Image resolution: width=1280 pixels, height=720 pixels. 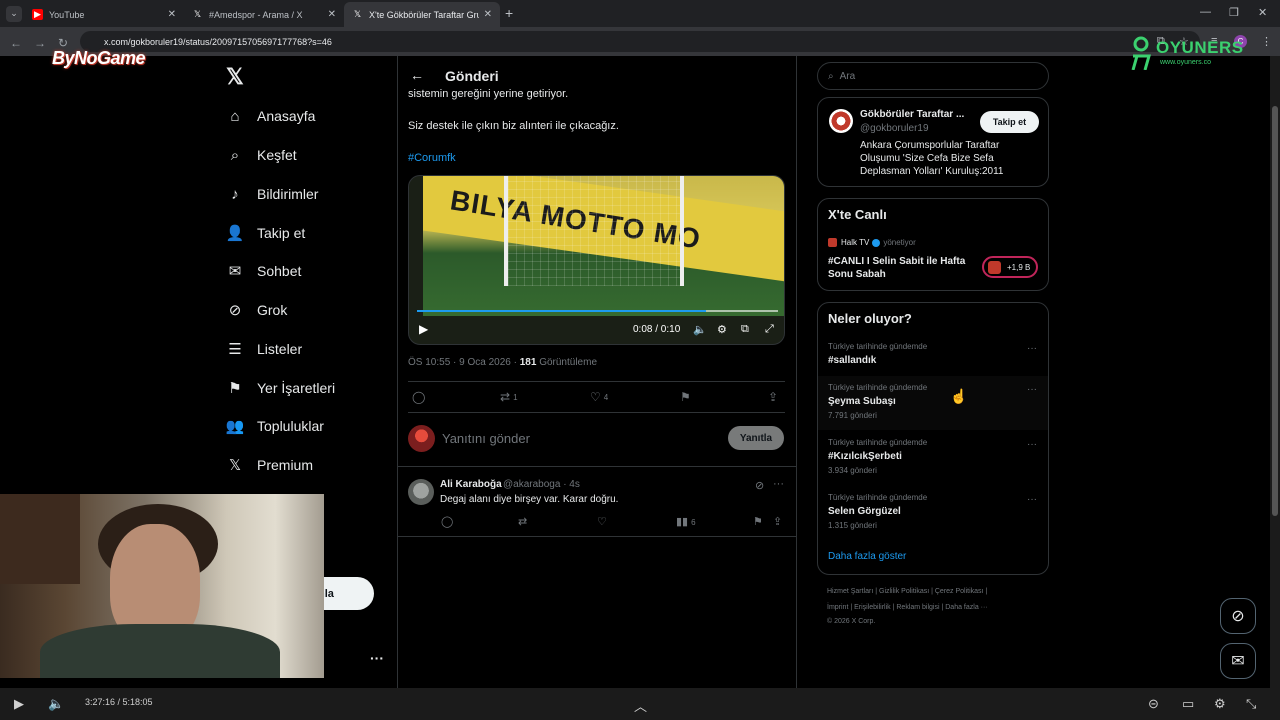 I want to click on reply-author-name: Ali Karaboğa, so click(x=471, y=484).